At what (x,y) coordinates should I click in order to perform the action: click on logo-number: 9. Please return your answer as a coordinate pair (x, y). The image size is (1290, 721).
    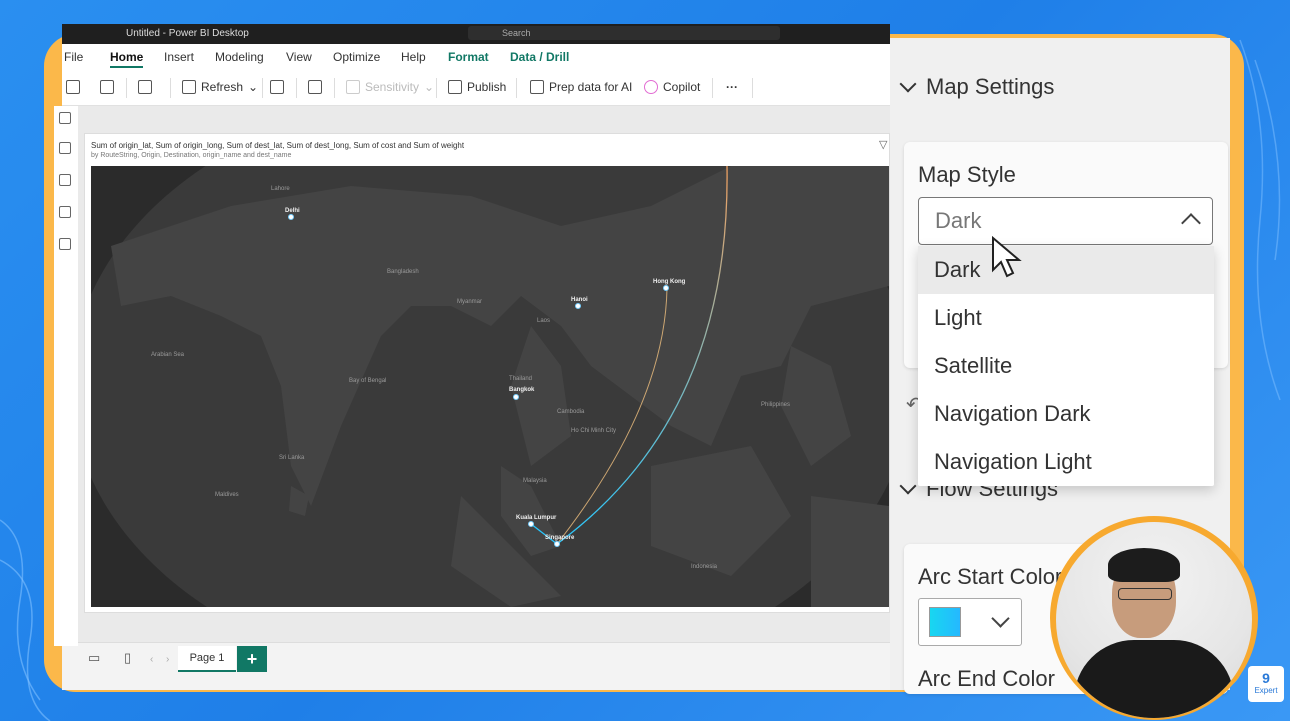
    Looking at the image, I should click on (1266, 678).